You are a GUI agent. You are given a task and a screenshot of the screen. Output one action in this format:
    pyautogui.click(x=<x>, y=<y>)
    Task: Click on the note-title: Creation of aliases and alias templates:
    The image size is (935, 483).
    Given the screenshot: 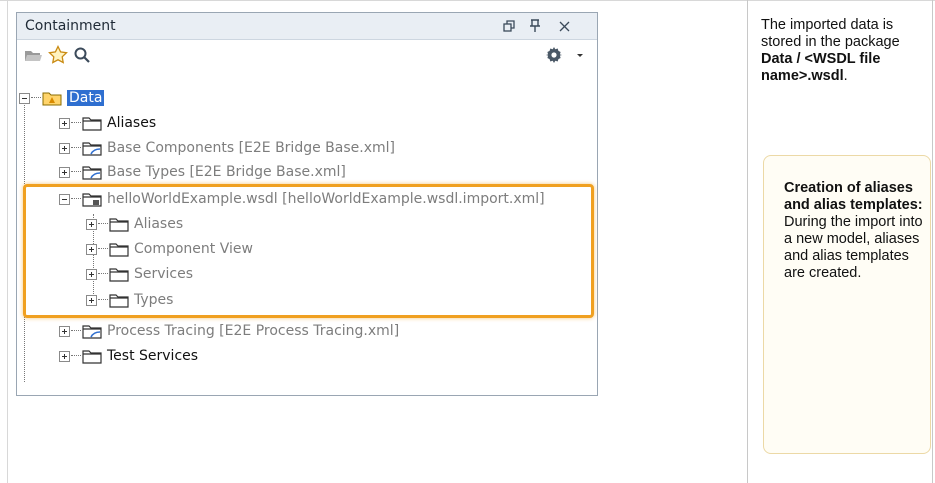 What is the action you would take?
    pyautogui.click(x=853, y=196)
    